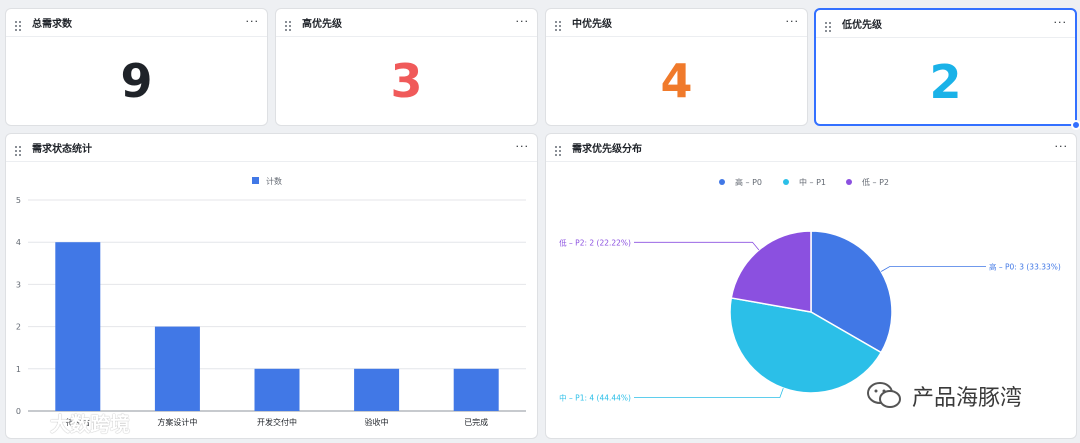 Image resolution: width=1080 pixels, height=443 pixels. I want to click on card-title: 需求状态统计, so click(62, 149).